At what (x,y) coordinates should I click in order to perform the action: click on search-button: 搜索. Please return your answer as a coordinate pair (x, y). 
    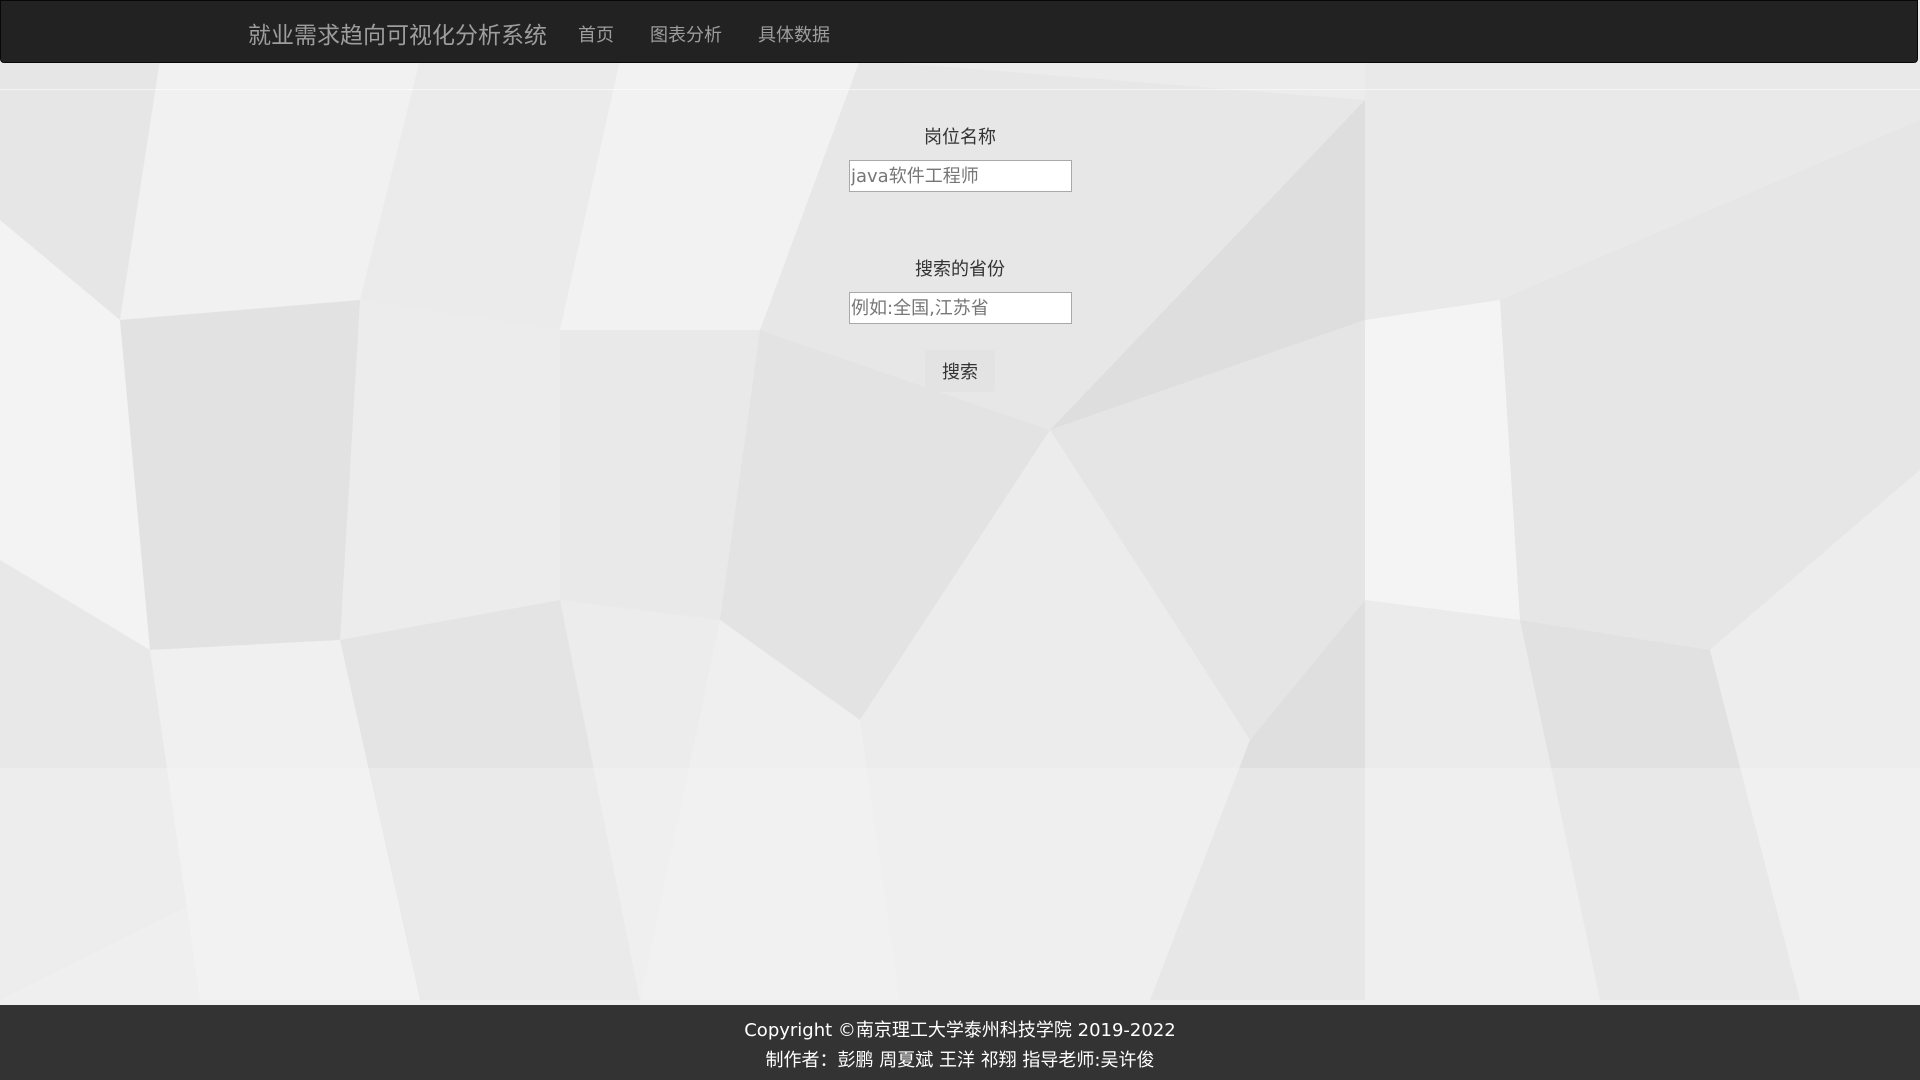
    Looking at the image, I should click on (960, 371).